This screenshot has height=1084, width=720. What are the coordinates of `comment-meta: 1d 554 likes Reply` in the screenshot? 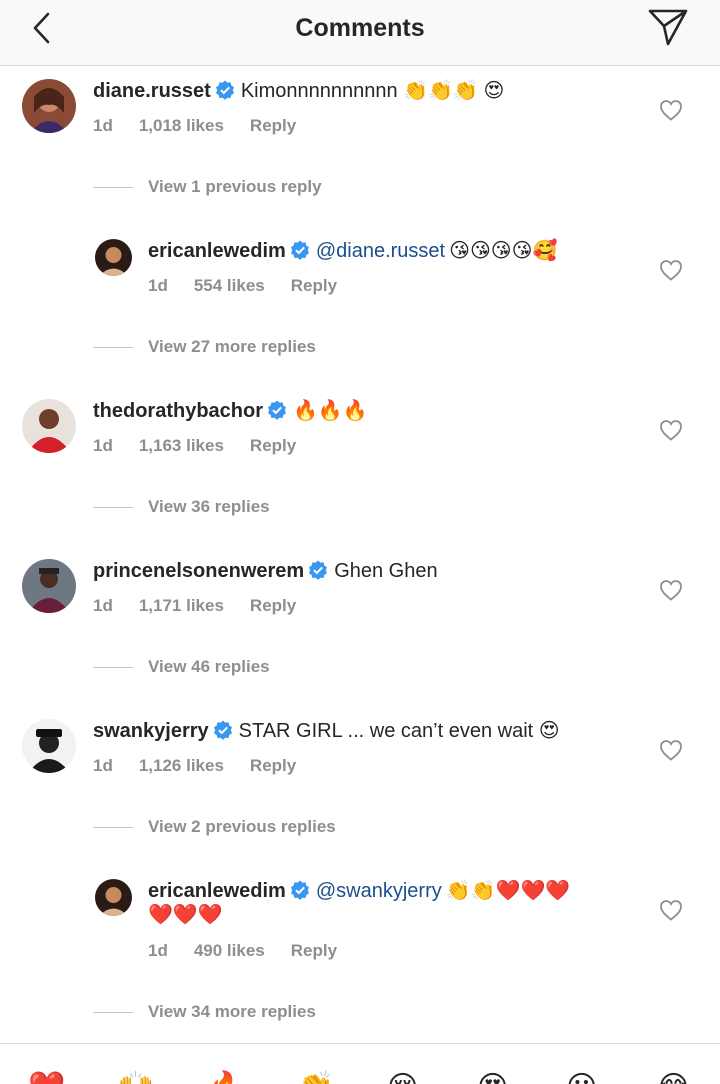 It's located at (255, 286).